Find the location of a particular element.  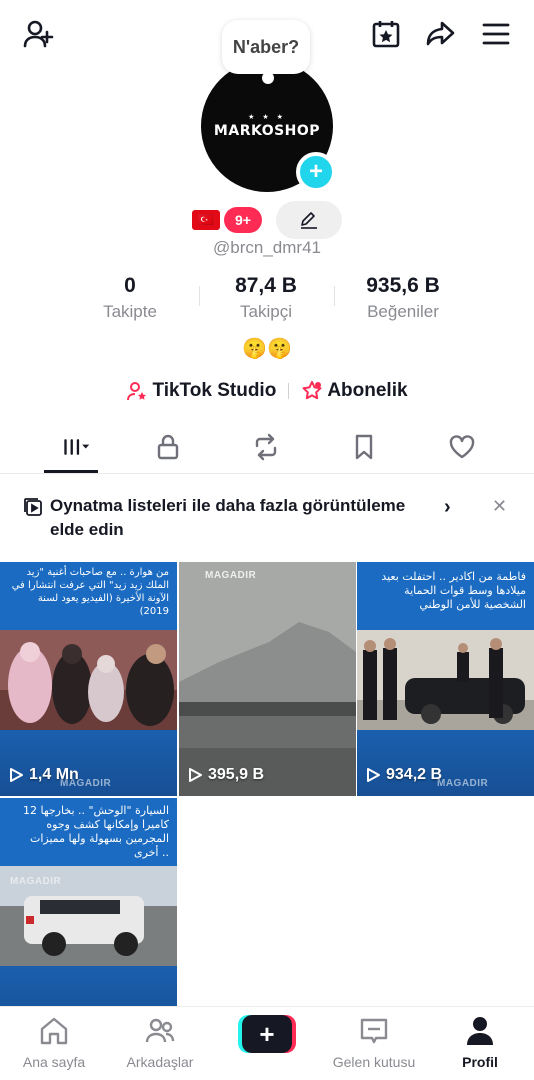

content-tabs is located at coordinates (267, 447).